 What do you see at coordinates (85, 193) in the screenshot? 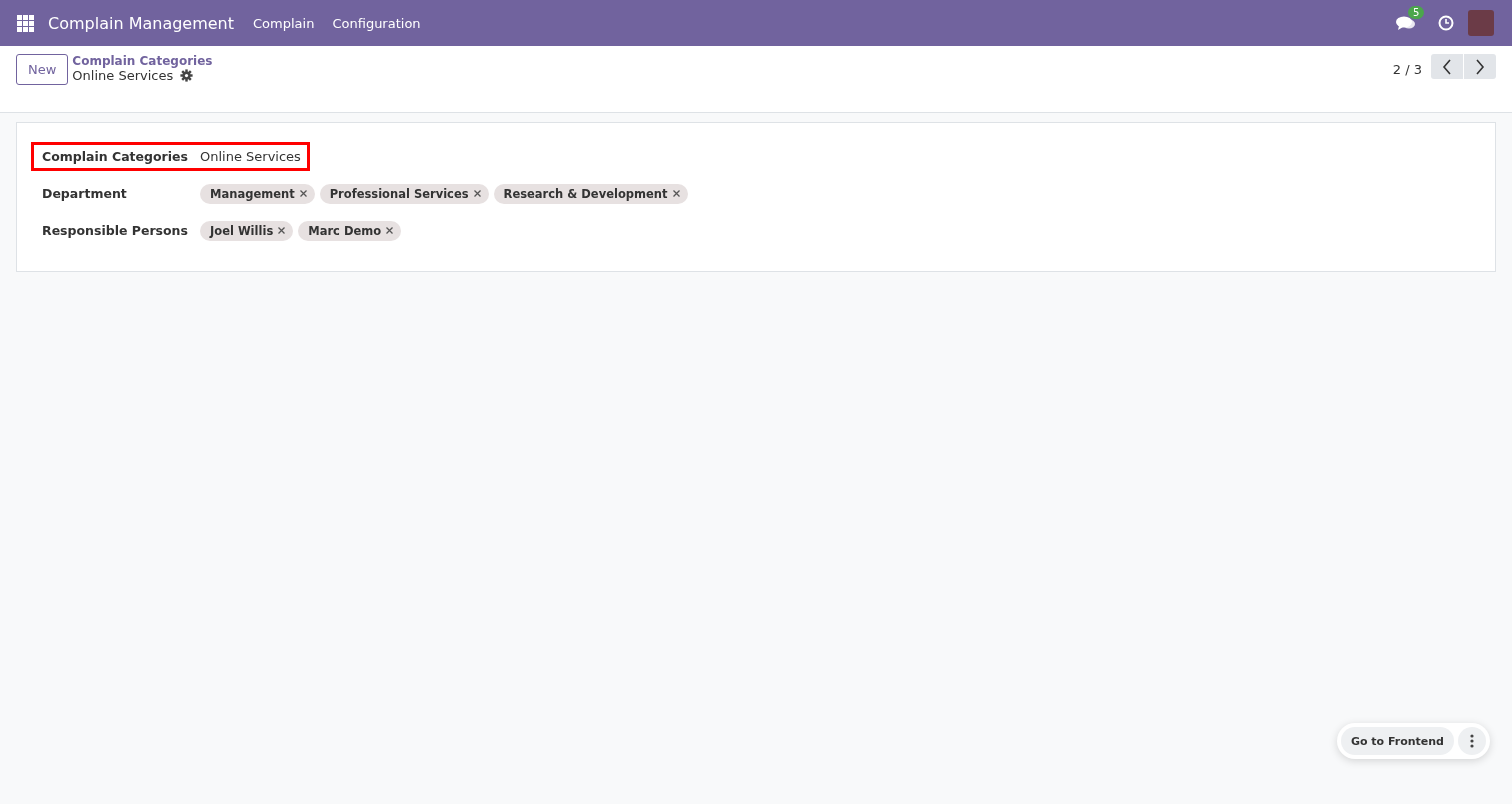
I see `field-label: Department` at bounding box center [85, 193].